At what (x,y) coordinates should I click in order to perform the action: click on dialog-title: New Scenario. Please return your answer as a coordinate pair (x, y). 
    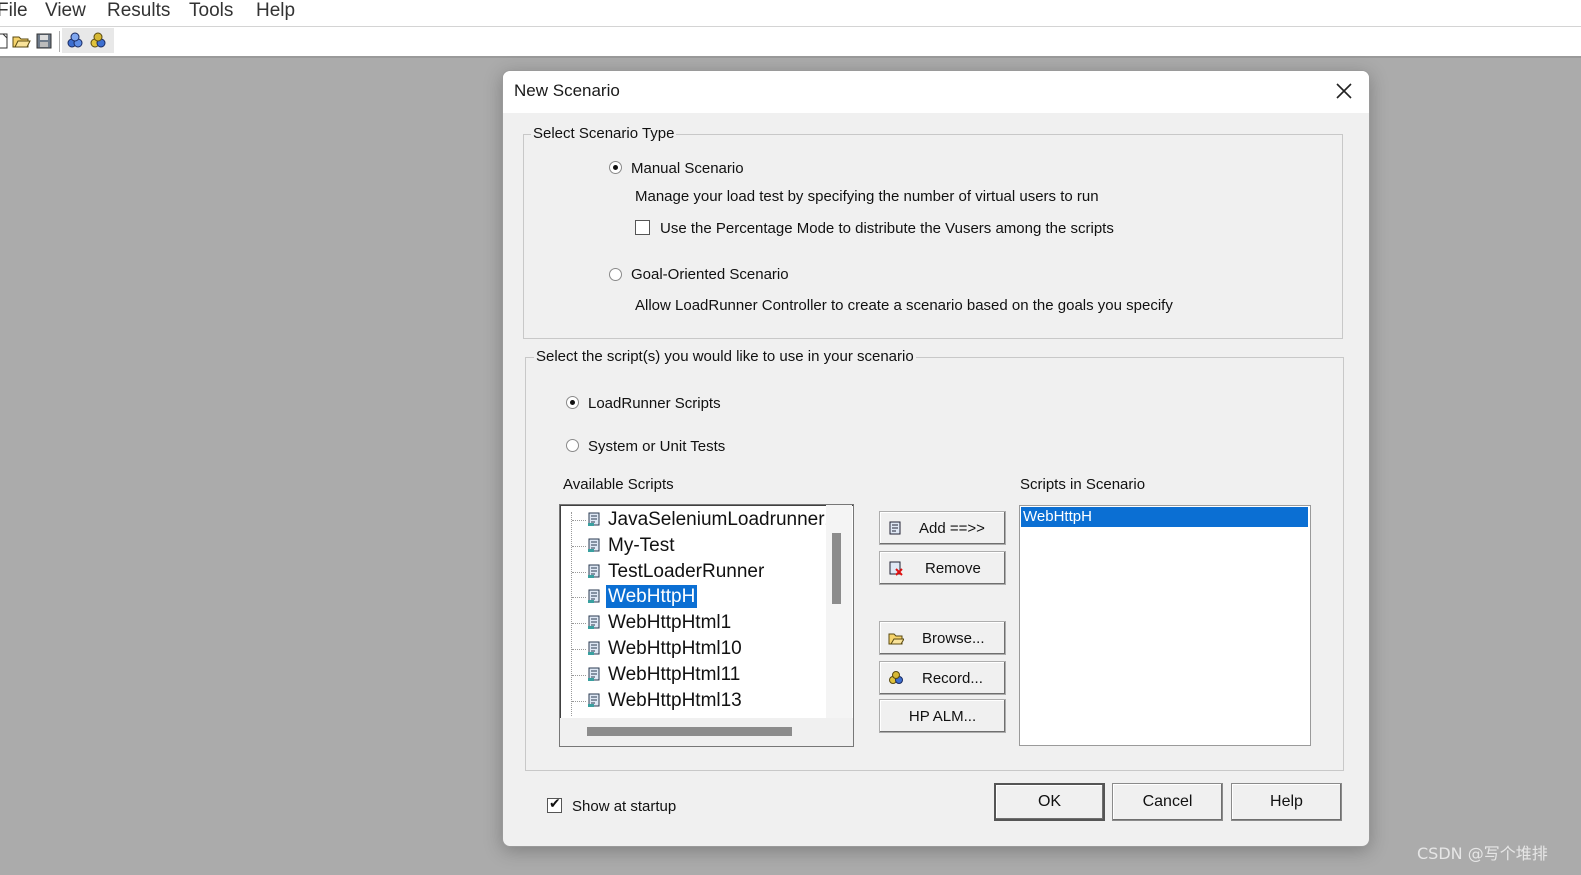
    Looking at the image, I should click on (567, 90).